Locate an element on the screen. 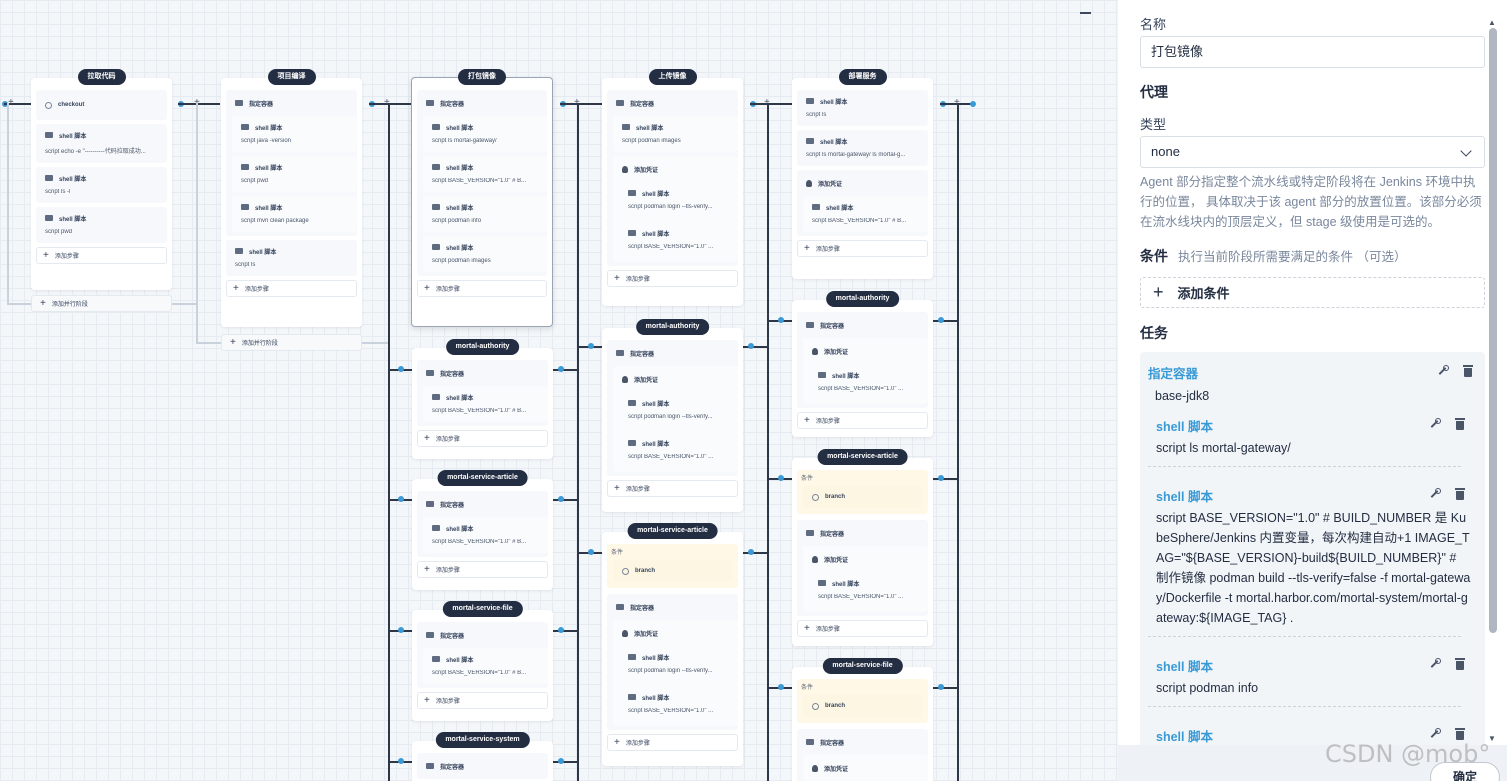 This screenshot has width=1507, height=781. step-item: checkout is located at coordinates (101, 105).